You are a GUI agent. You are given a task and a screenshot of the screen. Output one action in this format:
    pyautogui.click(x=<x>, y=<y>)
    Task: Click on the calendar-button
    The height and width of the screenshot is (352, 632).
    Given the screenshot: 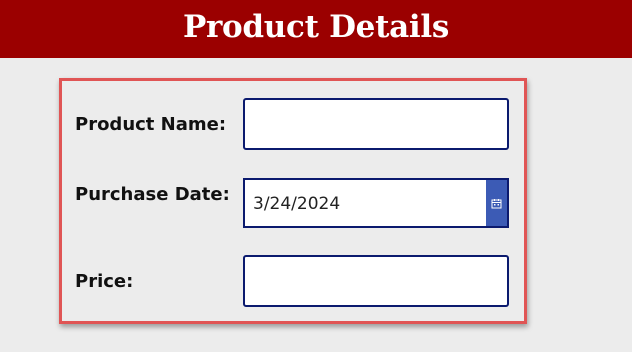 What is the action you would take?
    pyautogui.click(x=496, y=203)
    